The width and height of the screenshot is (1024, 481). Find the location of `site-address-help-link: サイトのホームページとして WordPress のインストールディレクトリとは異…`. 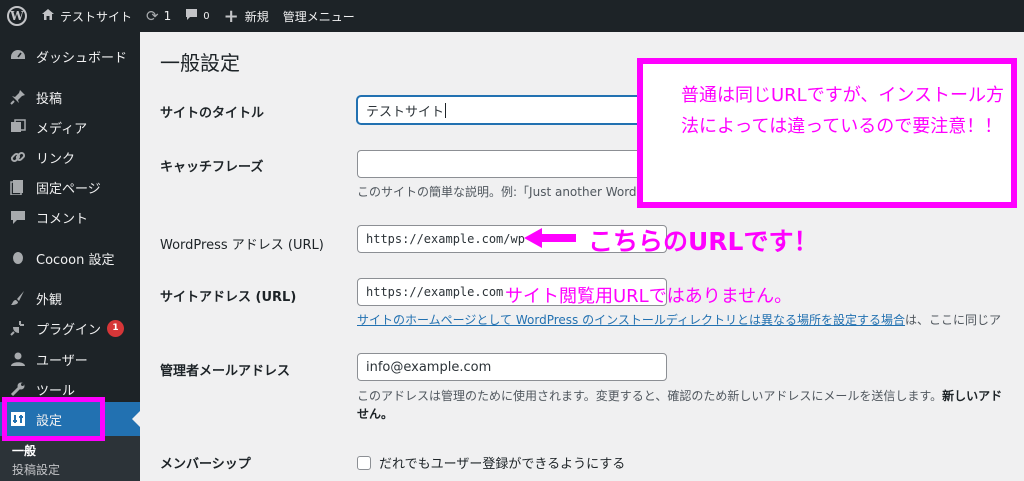

site-address-help-link: サイトのホームページとして WordPress のインストールディレクトリとは異… is located at coordinates (631, 320).